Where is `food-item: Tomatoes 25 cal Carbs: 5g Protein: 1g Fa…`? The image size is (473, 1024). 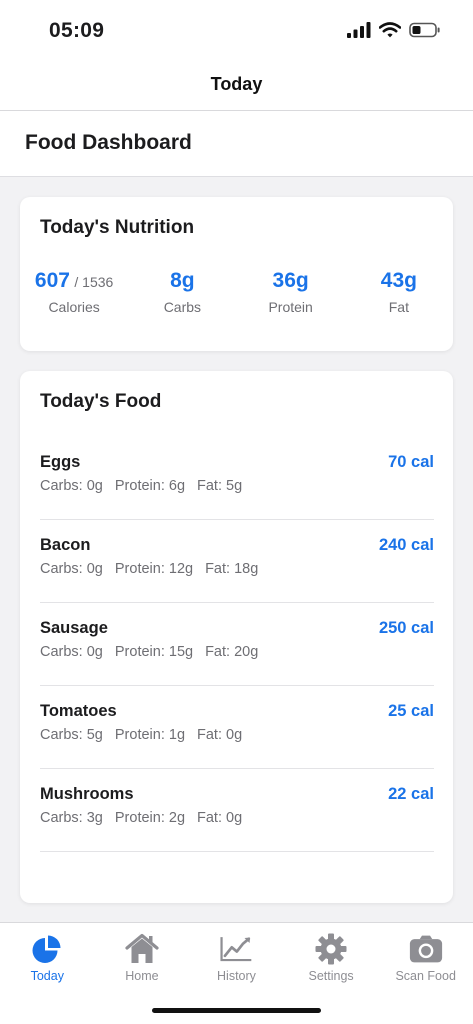
food-item: Tomatoes 25 cal Carbs: 5g Protein: 1g Fa… is located at coordinates (237, 727).